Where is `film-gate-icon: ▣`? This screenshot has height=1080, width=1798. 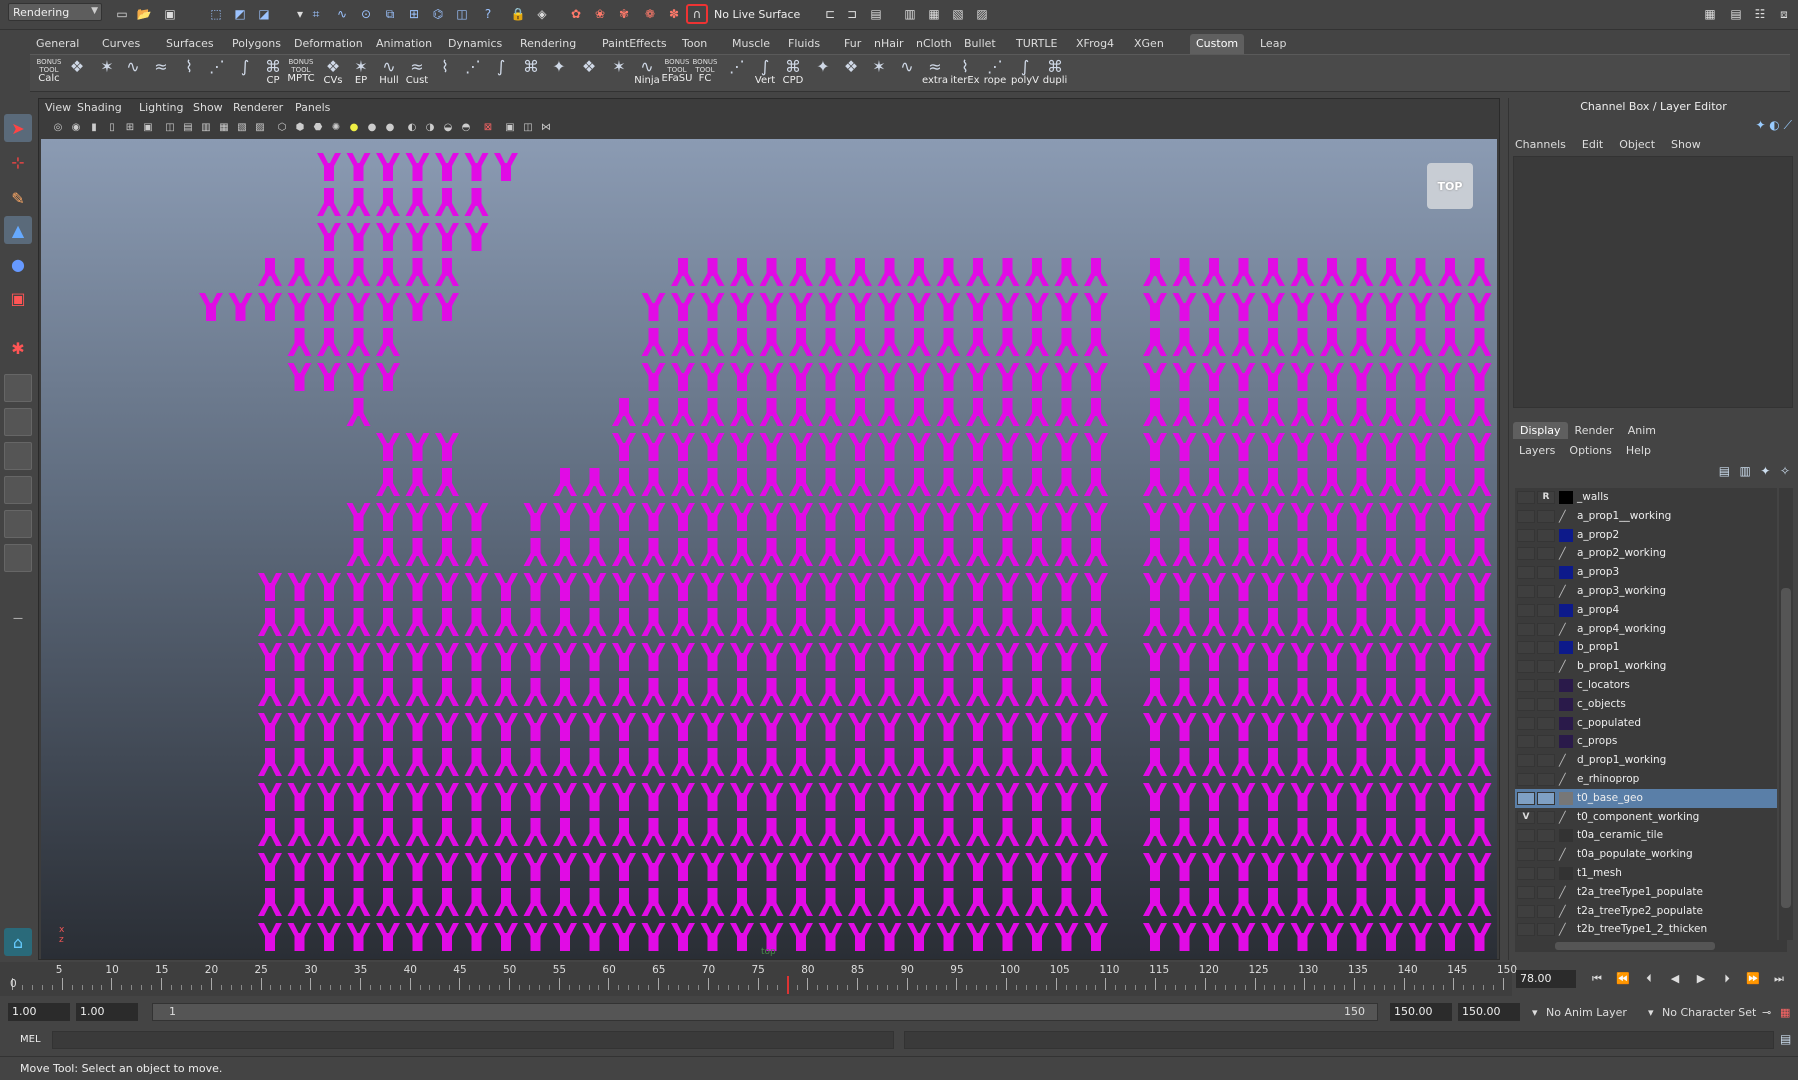
film-gate-icon: ▣ is located at coordinates (148, 127).